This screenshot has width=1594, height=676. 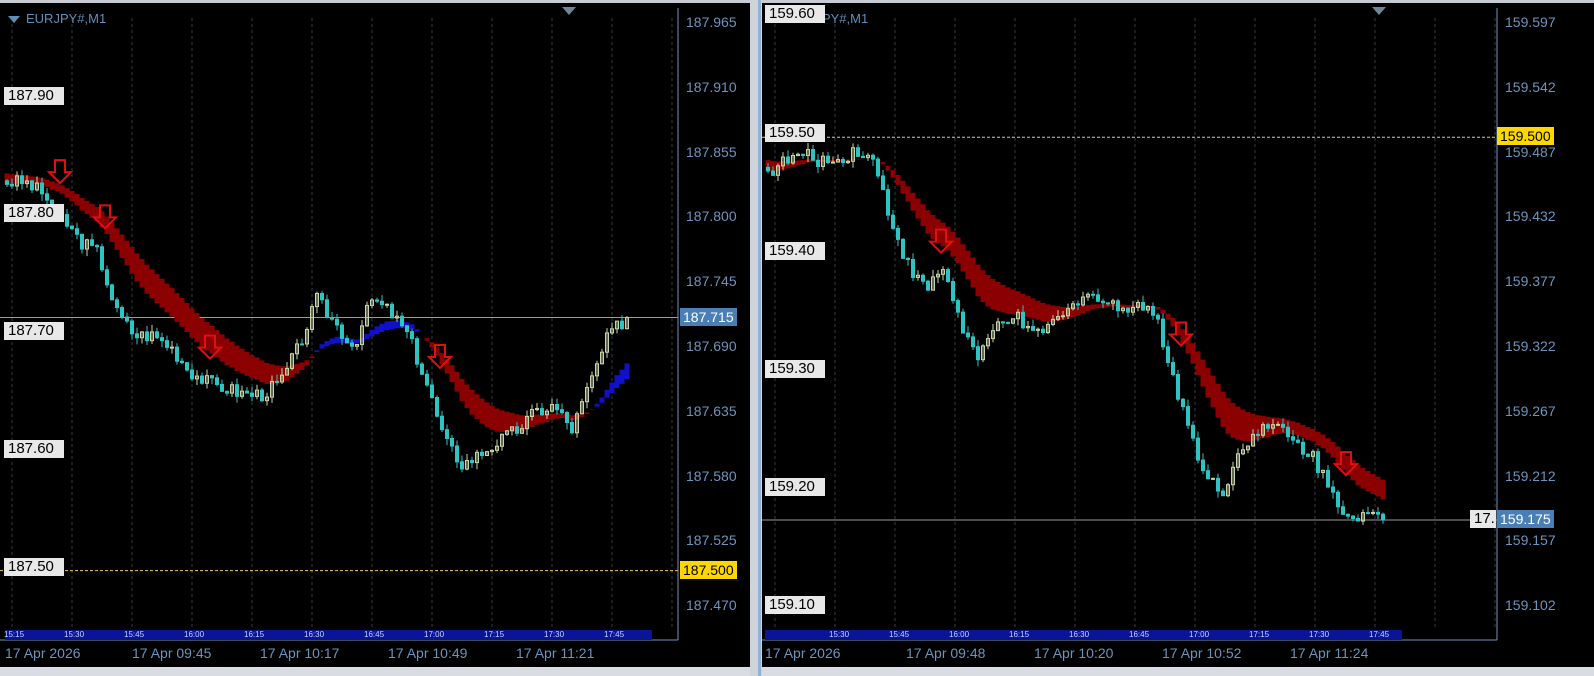 I want to click on strip-time-label: 16:00, so click(x=194, y=634).